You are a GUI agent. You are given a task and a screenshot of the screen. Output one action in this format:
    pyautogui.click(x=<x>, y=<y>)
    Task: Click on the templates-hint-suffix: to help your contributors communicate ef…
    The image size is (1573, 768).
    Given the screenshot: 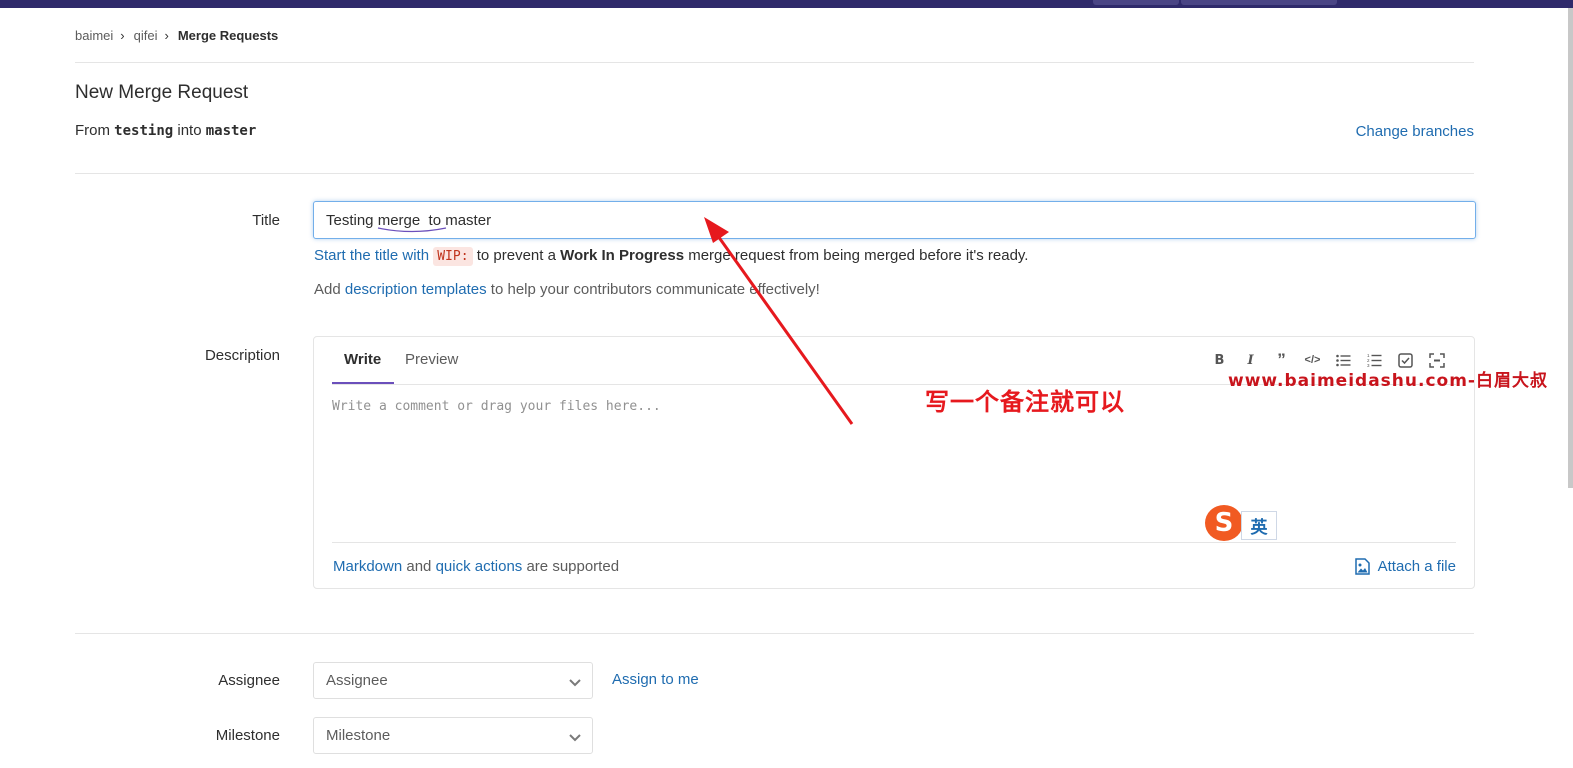 What is the action you would take?
    pyautogui.click(x=655, y=289)
    